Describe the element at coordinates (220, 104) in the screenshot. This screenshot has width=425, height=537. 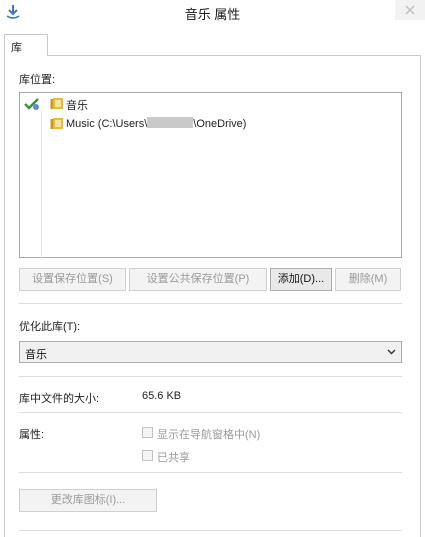
I see `list-item: 音乐` at that location.